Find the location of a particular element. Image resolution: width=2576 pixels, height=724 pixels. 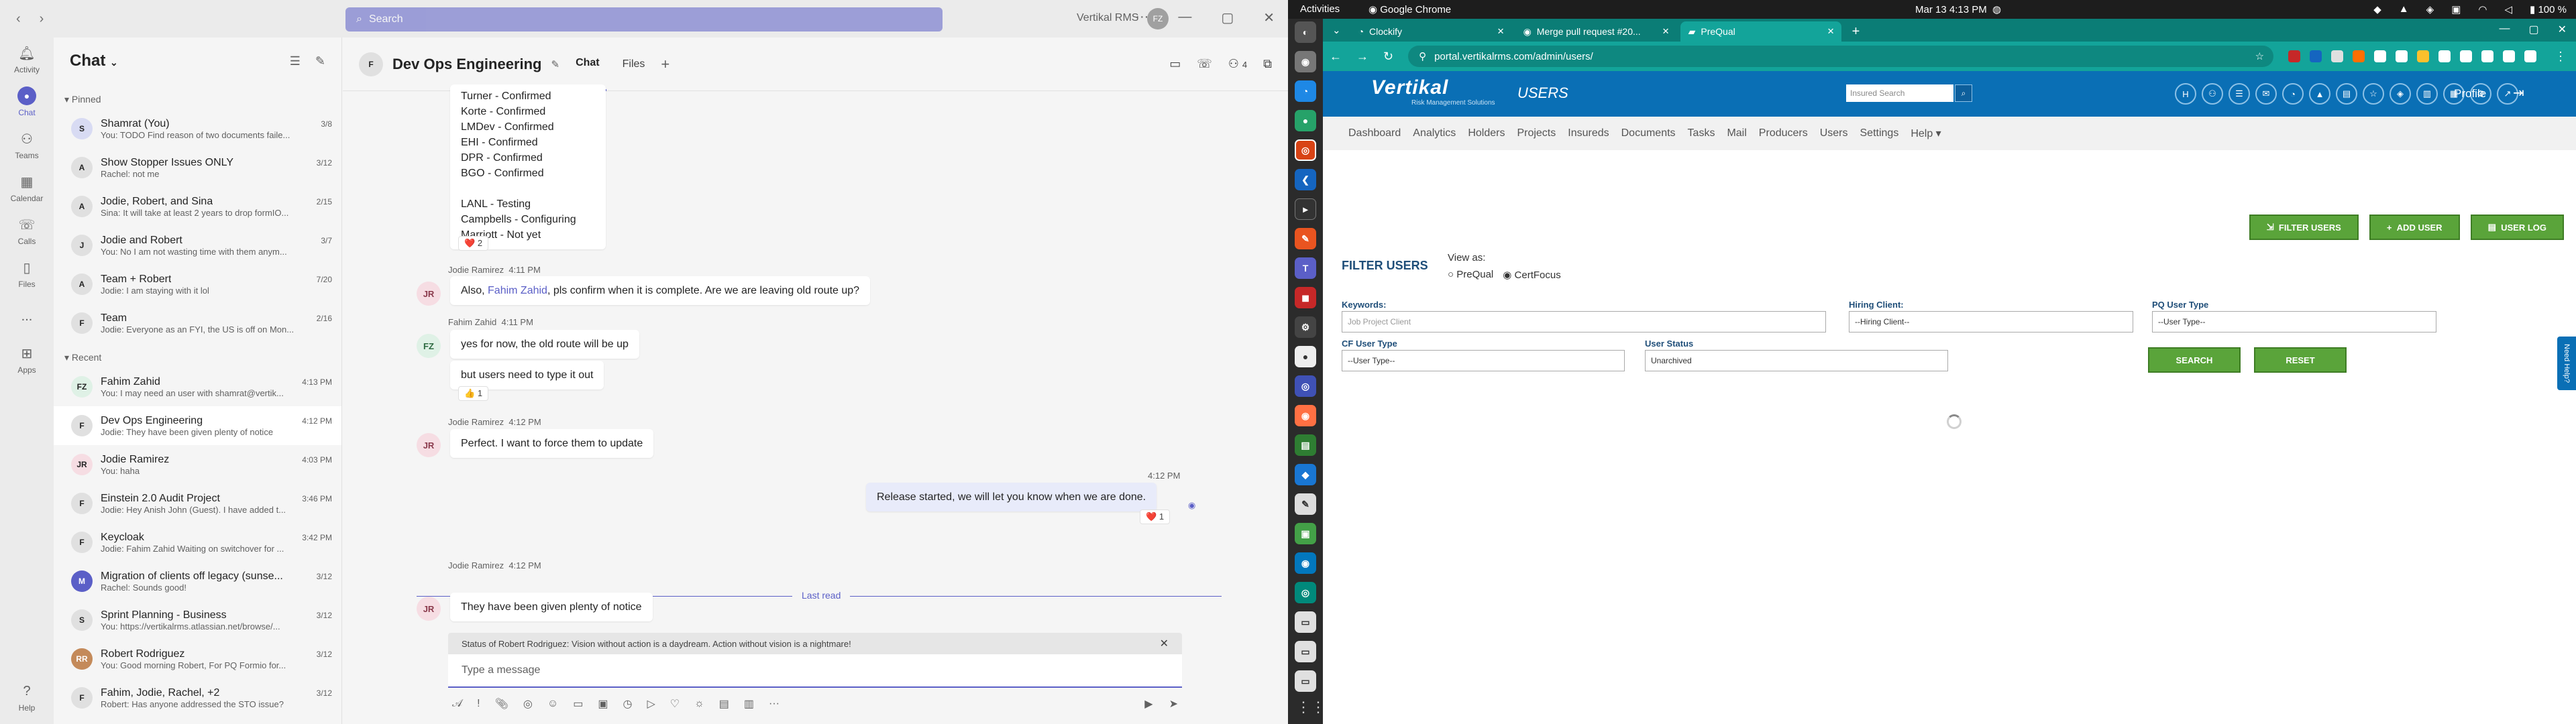

gif-icon: ▭ is located at coordinates (578, 704).